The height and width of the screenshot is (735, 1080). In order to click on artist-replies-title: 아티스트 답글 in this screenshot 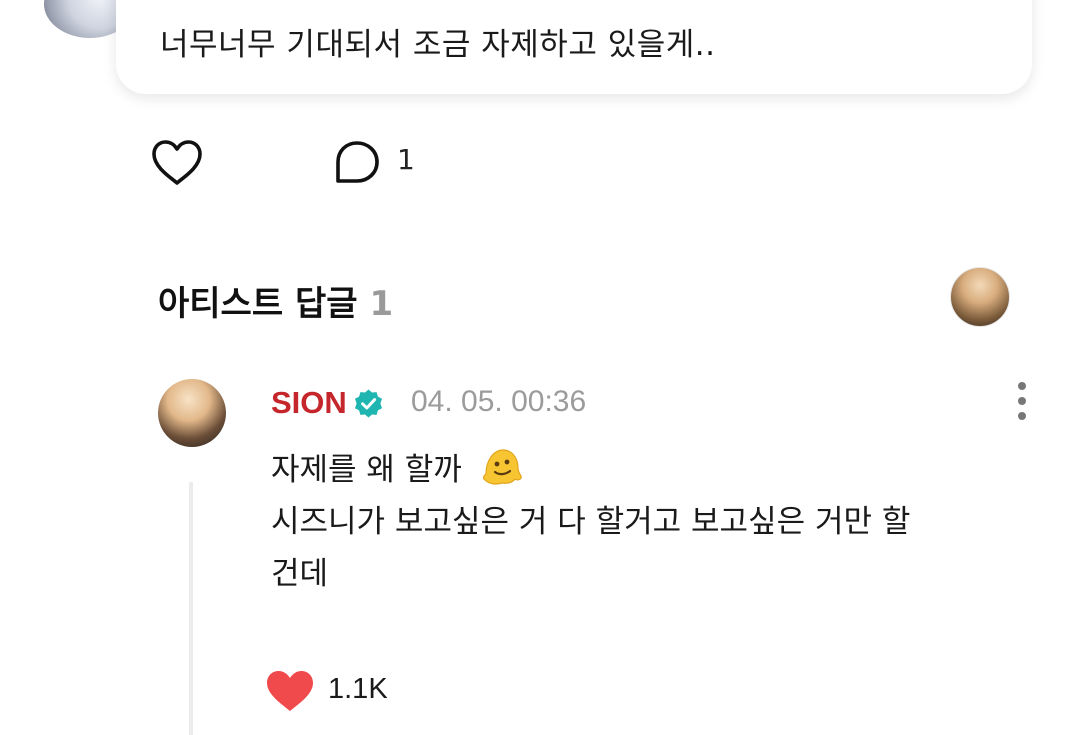, I will do `click(258, 304)`.